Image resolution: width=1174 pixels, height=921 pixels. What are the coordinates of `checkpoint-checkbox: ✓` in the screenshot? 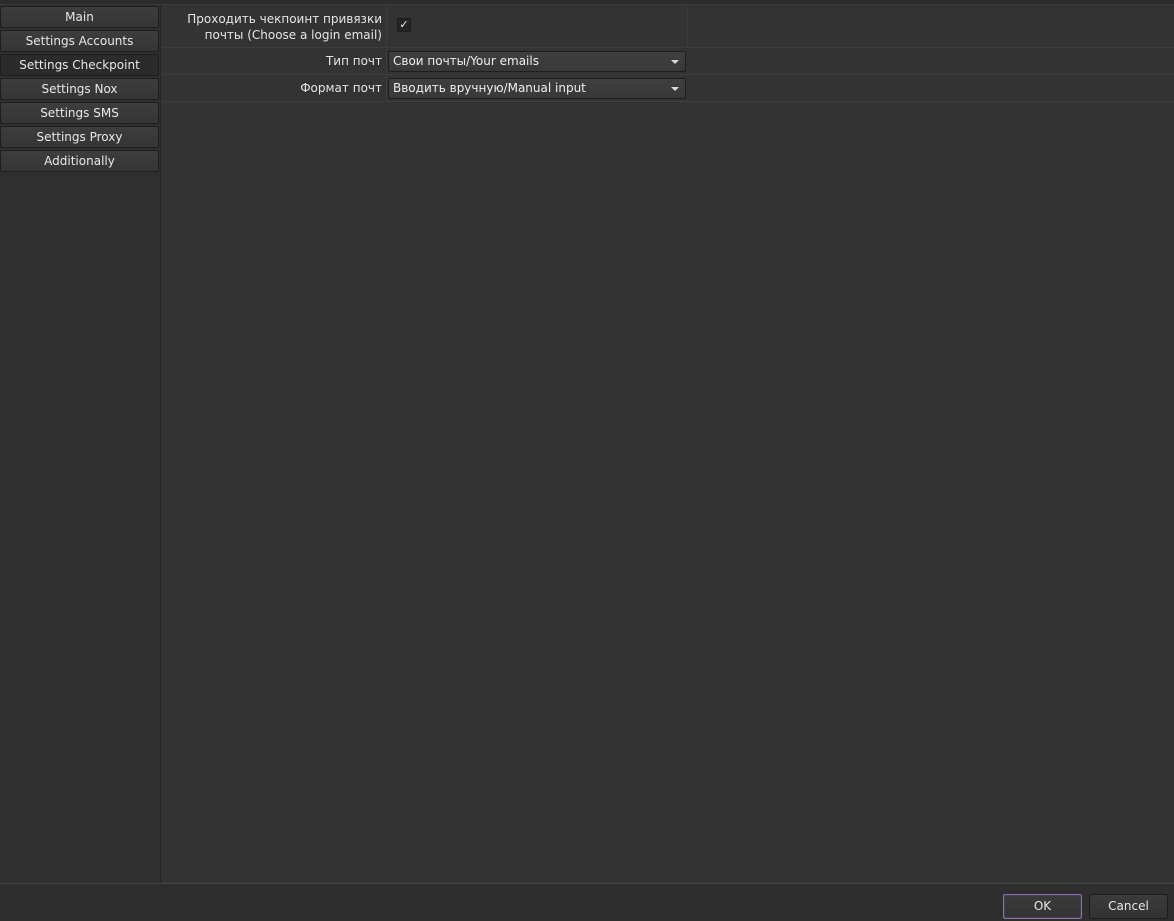 It's located at (404, 25).